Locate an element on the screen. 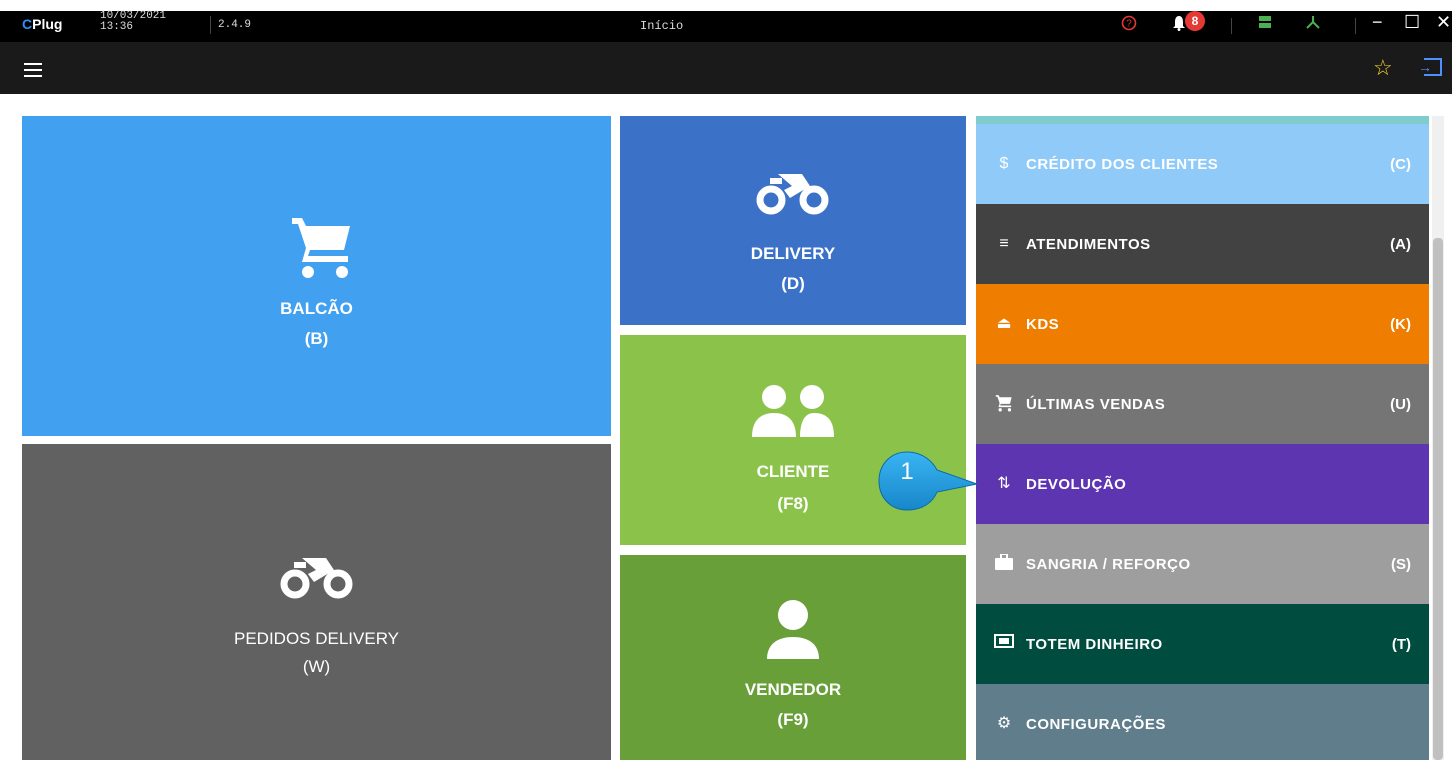  menu-item-shortcut: (S) is located at coordinates (1401, 564).